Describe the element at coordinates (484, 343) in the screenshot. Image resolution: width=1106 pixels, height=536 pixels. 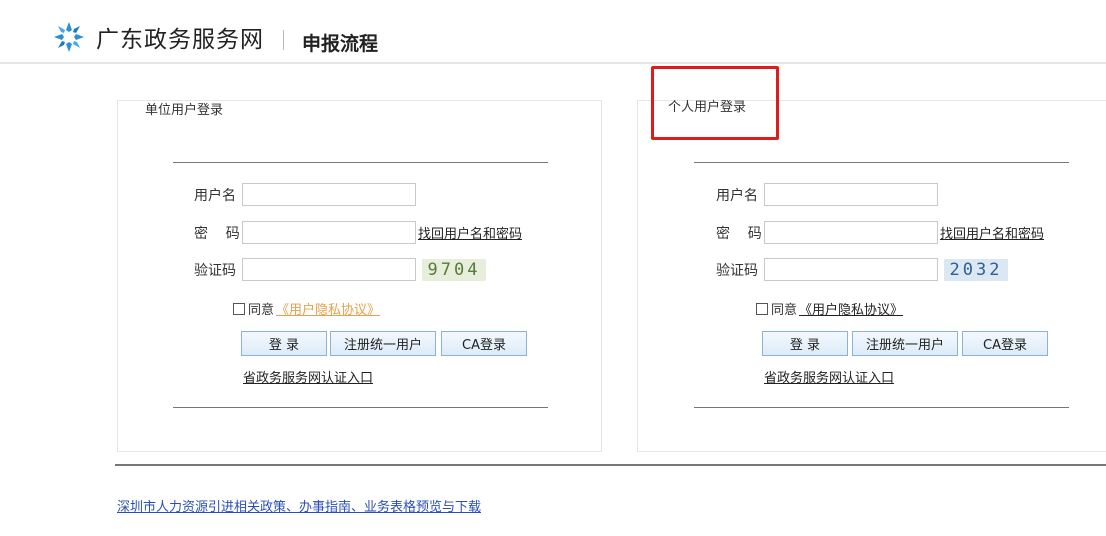
I see `unit-ca-login-button: CA登录` at that location.